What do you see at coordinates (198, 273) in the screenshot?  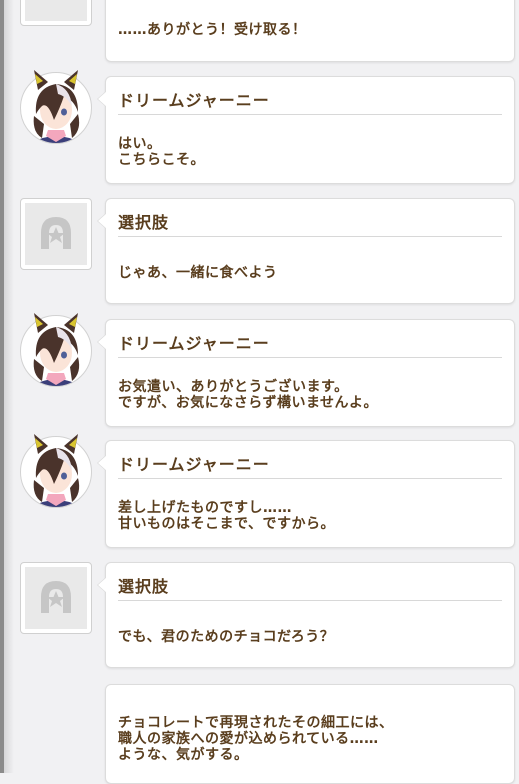 I see `message-text: じゃあ、一緒に食べよう` at bounding box center [198, 273].